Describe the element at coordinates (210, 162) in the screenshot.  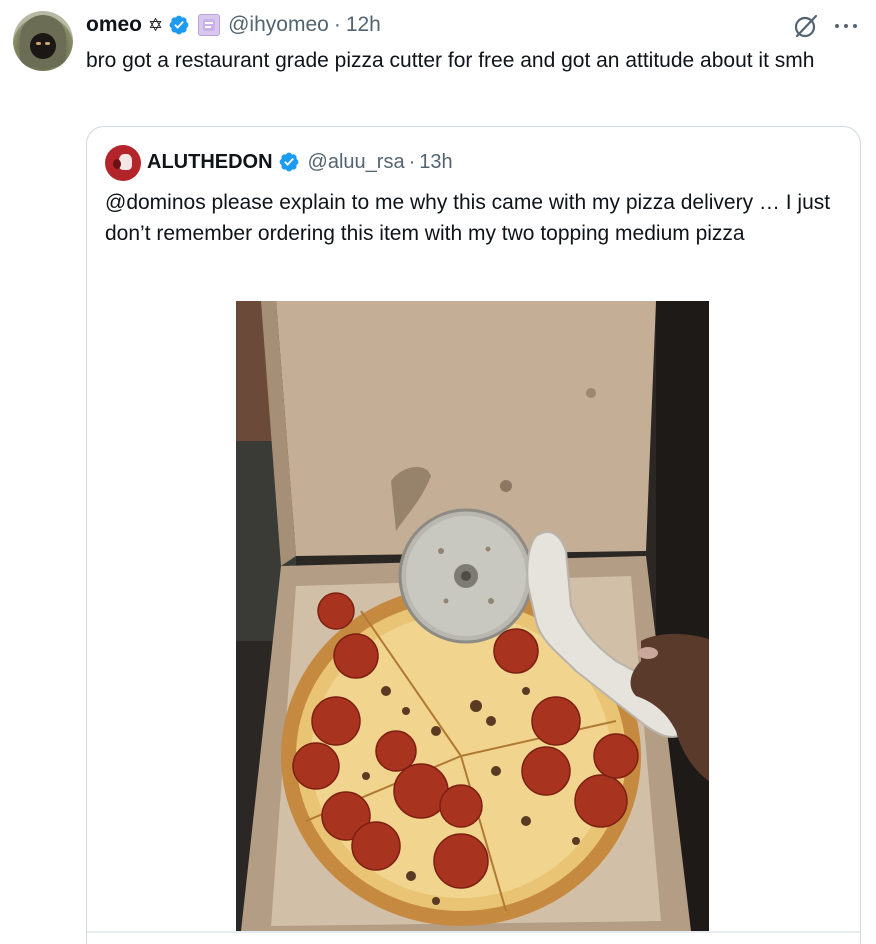
I see `quoted-author-name: ALUTHEDON` at that location.